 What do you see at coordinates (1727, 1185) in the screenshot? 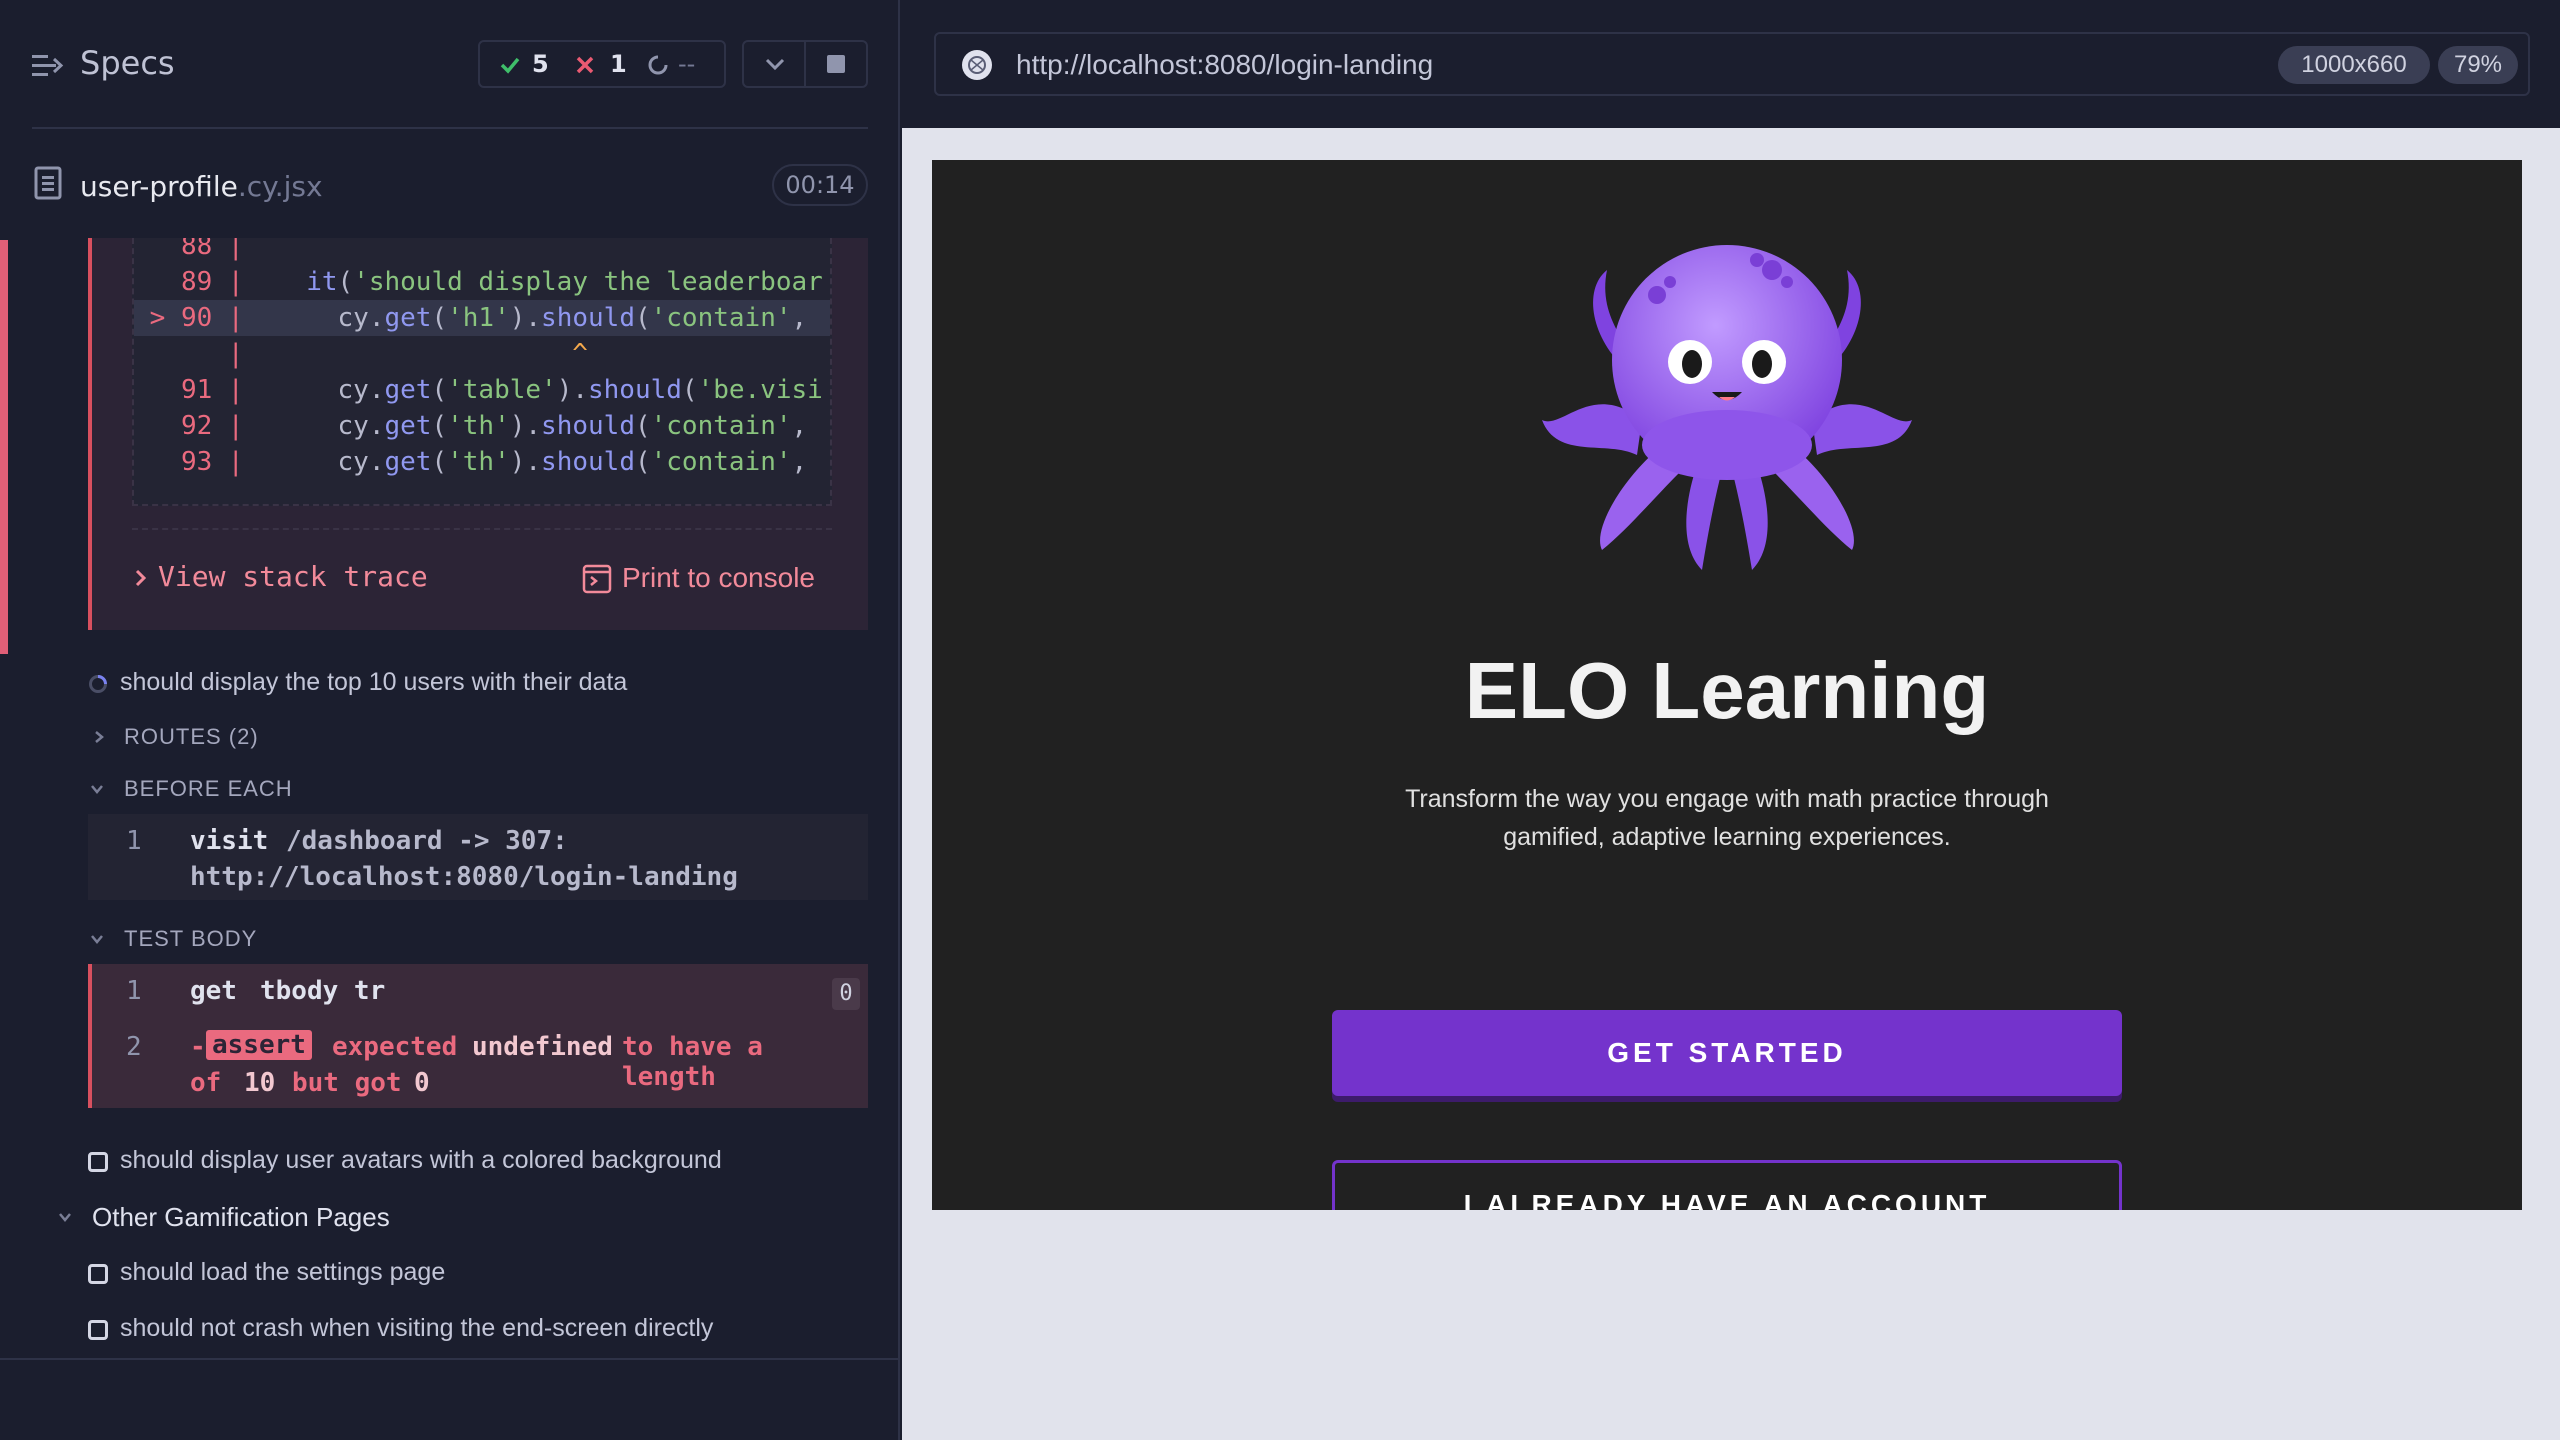
I see `existing-account-button: I ALREADY HAVE AN ACCOUNT` at bounding box center [1727, 1185].